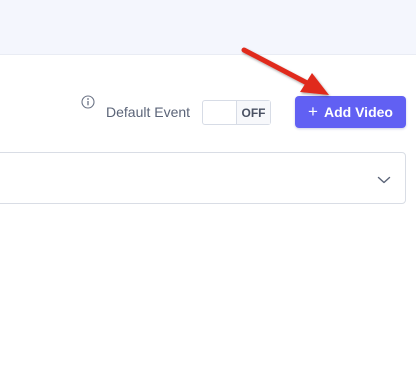  I want to click on add-video-button: + Add Video, so click(350, 112).